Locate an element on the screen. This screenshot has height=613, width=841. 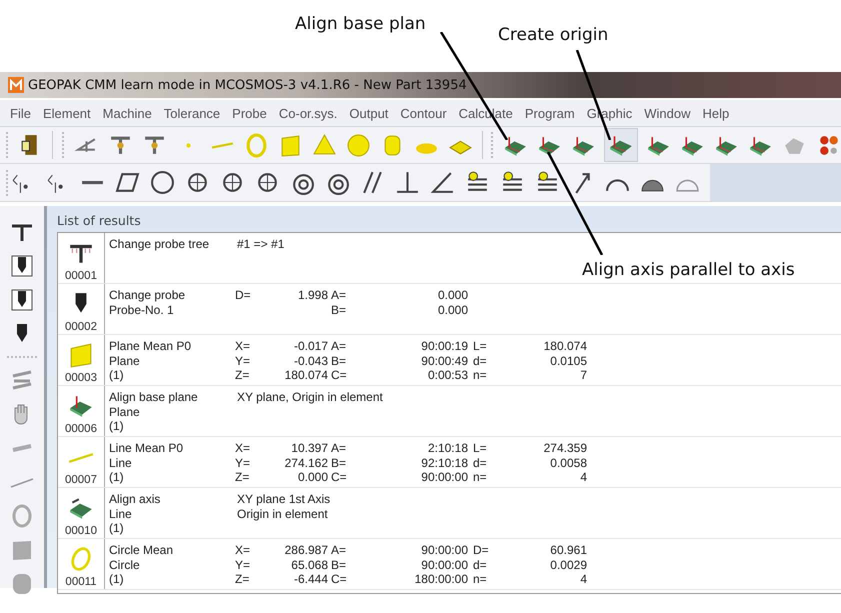
row-number: 00011 is located at coordinates (81, 582).